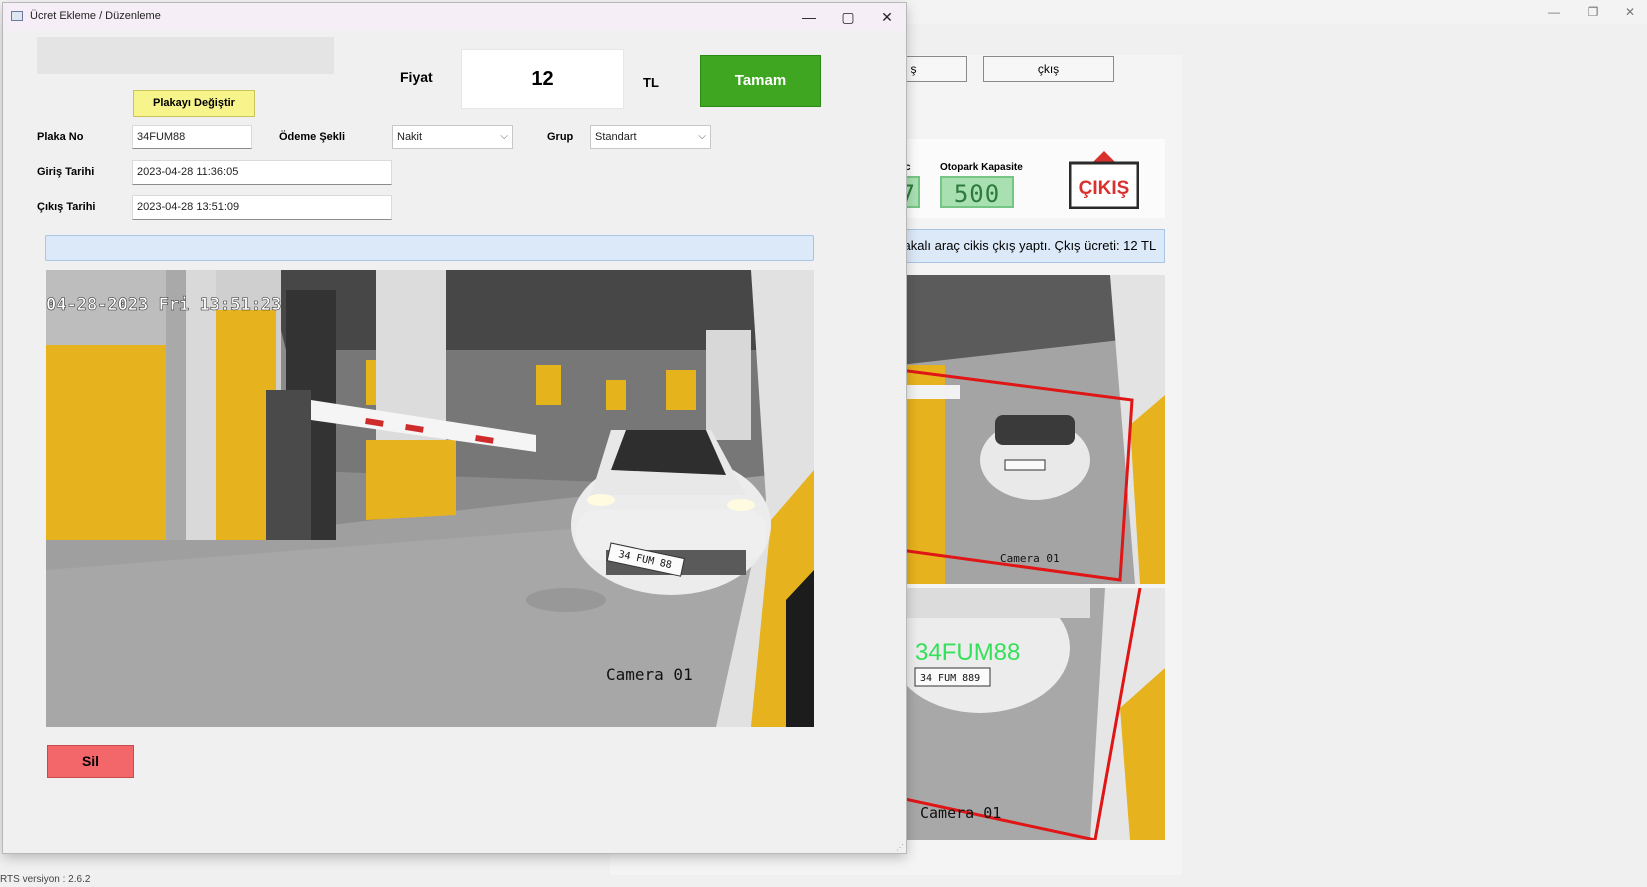 This screenshot has width=1647, height=887. I want to click on entry-date-input: 2023-04-28 11:36:05, so click(262, 172).